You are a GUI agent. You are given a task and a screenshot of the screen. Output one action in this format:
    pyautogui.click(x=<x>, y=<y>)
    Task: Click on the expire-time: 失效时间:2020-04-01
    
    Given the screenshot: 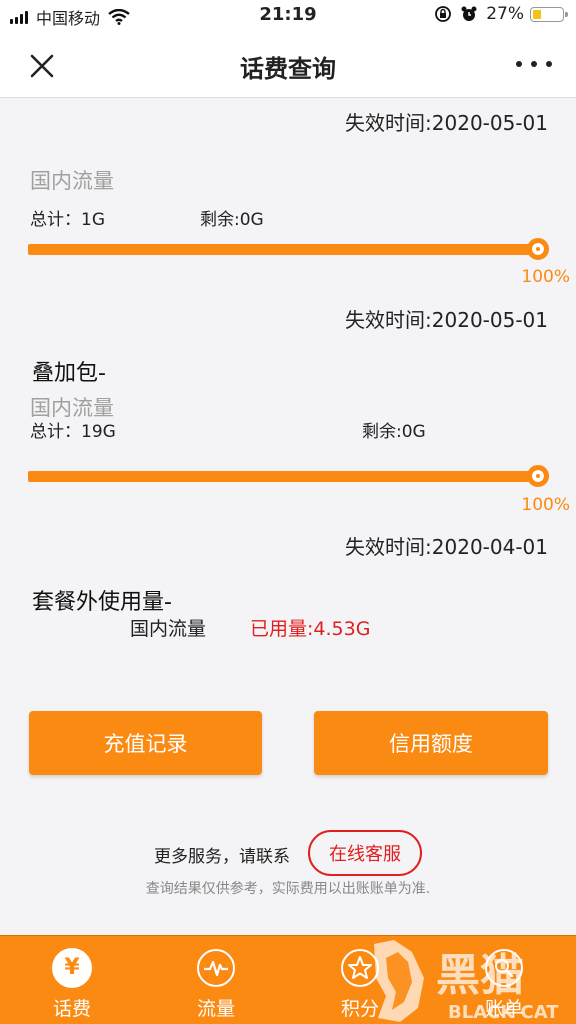 What is the action you would take?
    pyautogui.click(x=446, y=547)
    